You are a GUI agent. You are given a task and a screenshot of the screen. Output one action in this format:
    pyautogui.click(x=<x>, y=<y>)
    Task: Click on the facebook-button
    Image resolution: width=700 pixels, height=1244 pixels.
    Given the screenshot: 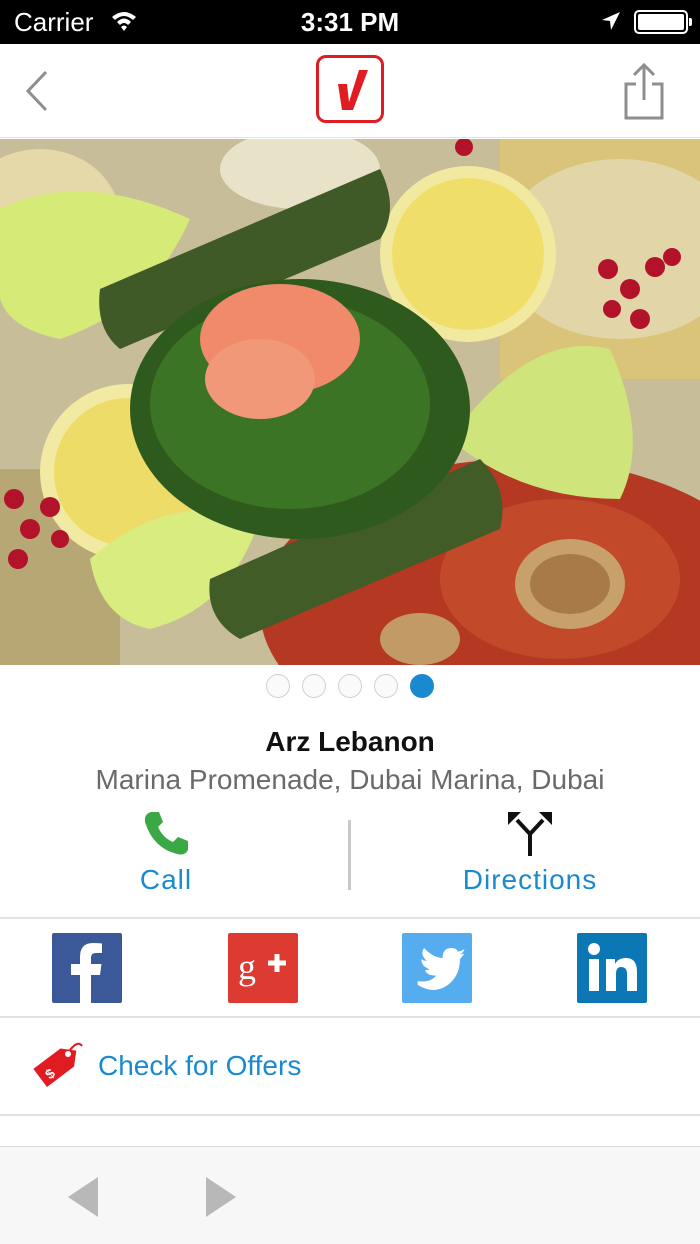 What is the action you would take?
    pyautogui.click(x=87, y=968)
    